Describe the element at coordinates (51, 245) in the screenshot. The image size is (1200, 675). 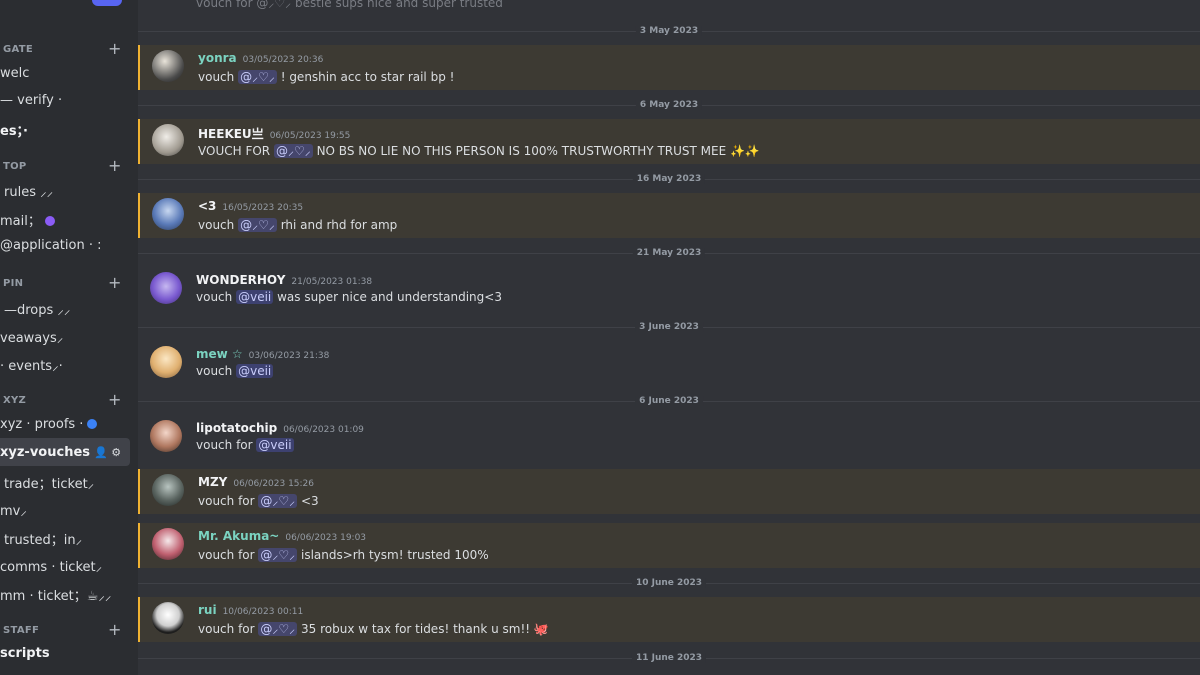
I see `channel-application: @application · :` at that location.